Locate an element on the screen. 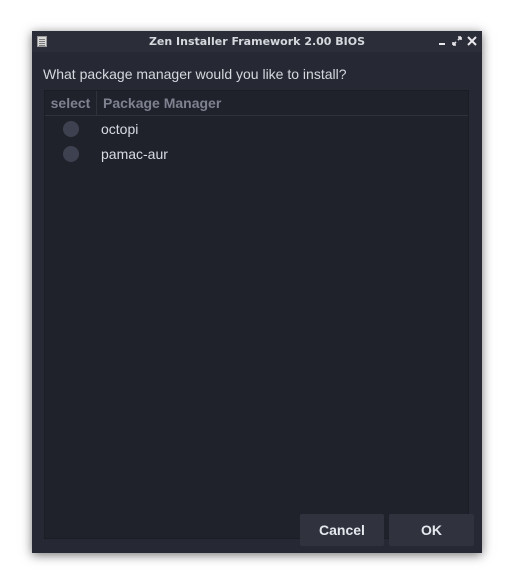  list-header: select Package Manager is located at coordinates (256, 103).